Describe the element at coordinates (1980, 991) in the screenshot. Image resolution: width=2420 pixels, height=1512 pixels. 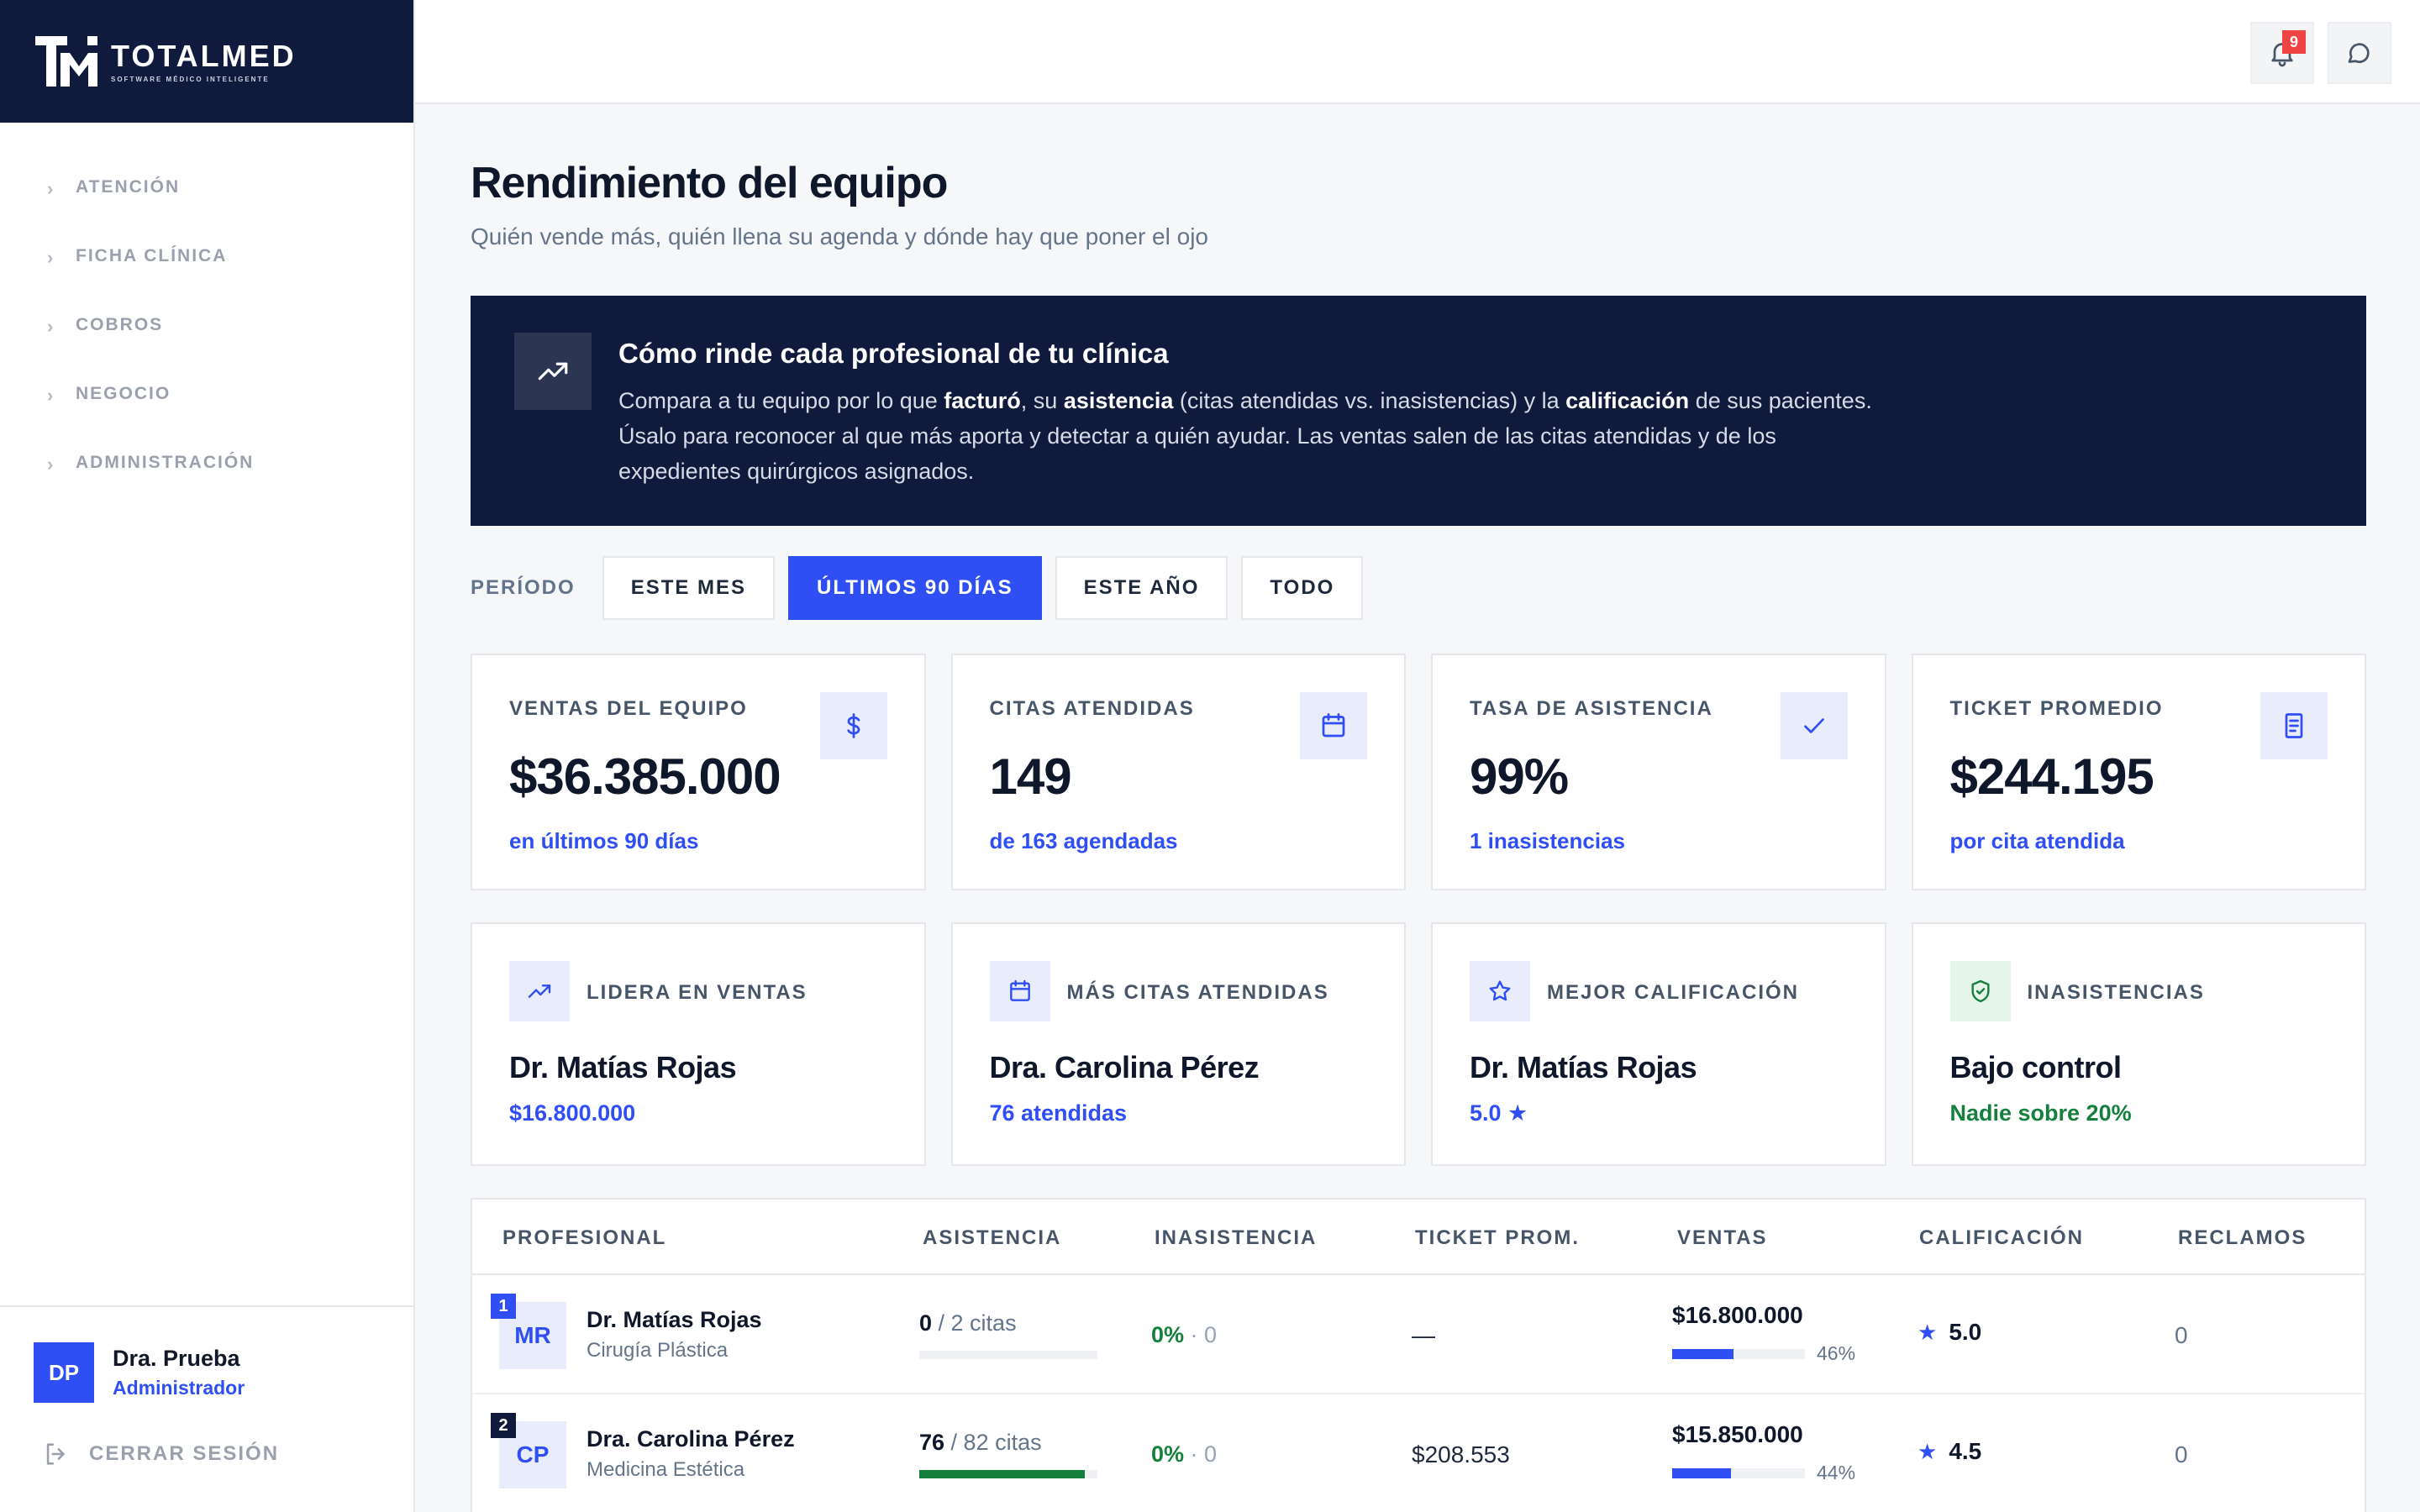
I see `shield-check-icon` at that location.